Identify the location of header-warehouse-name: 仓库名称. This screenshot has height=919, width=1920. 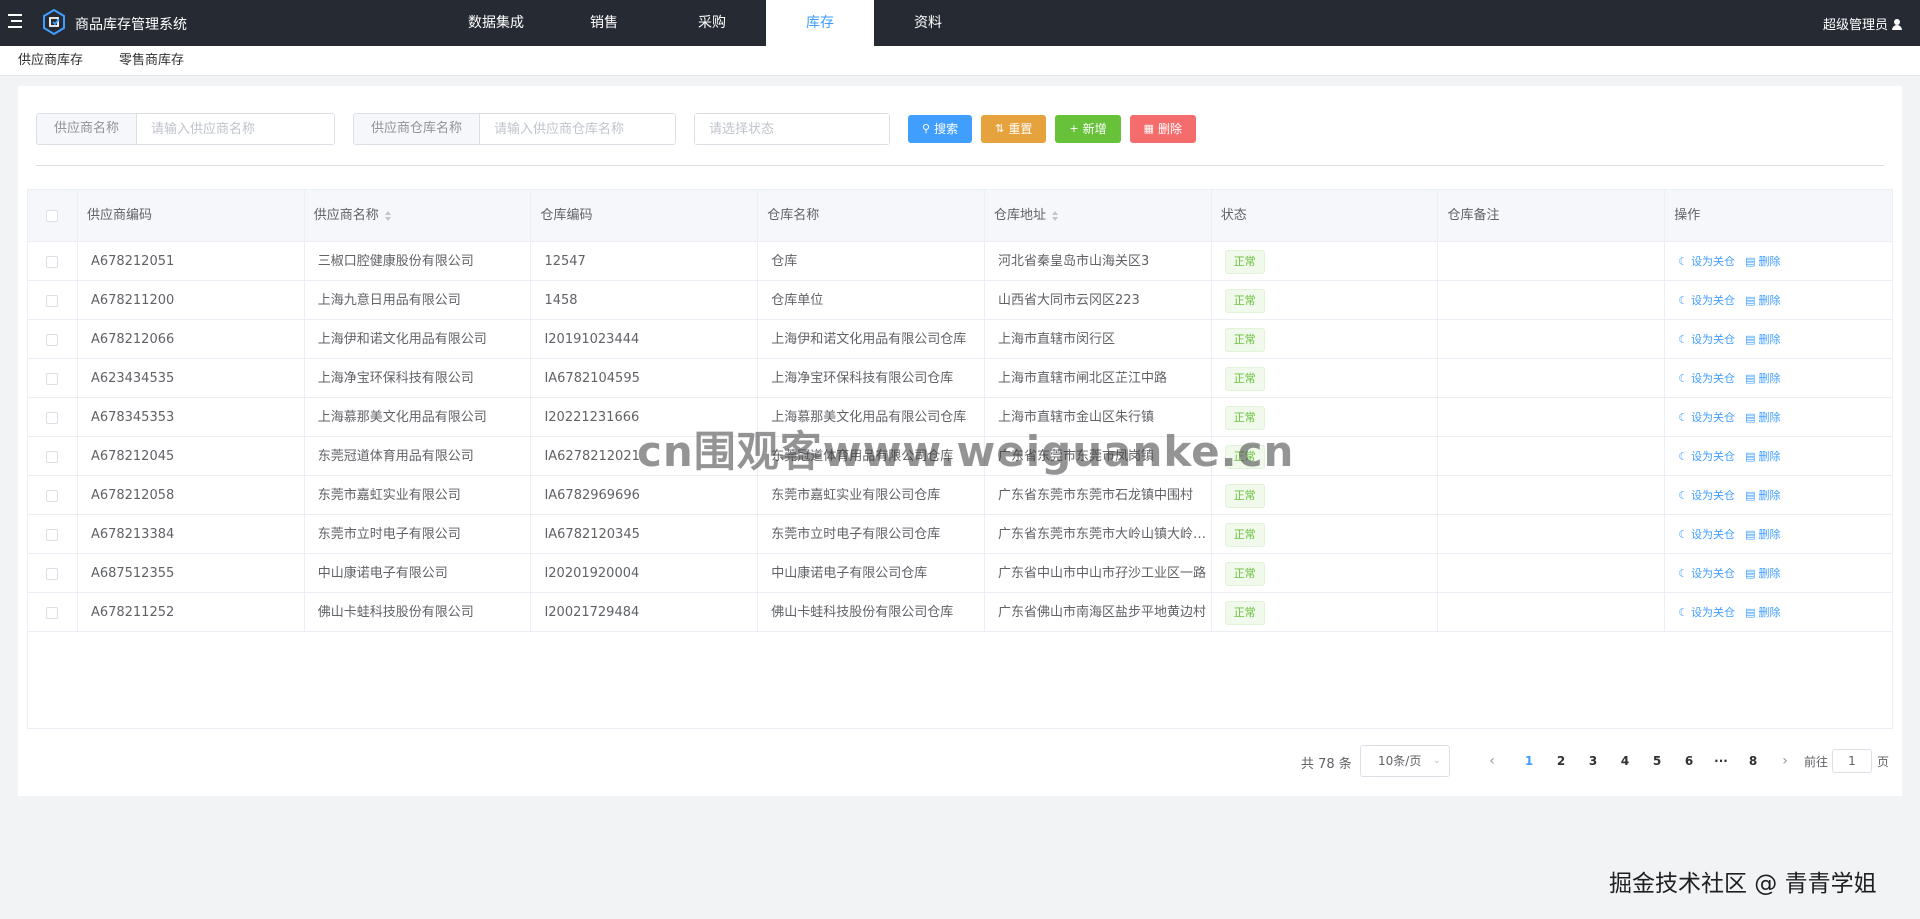
(871, 216).